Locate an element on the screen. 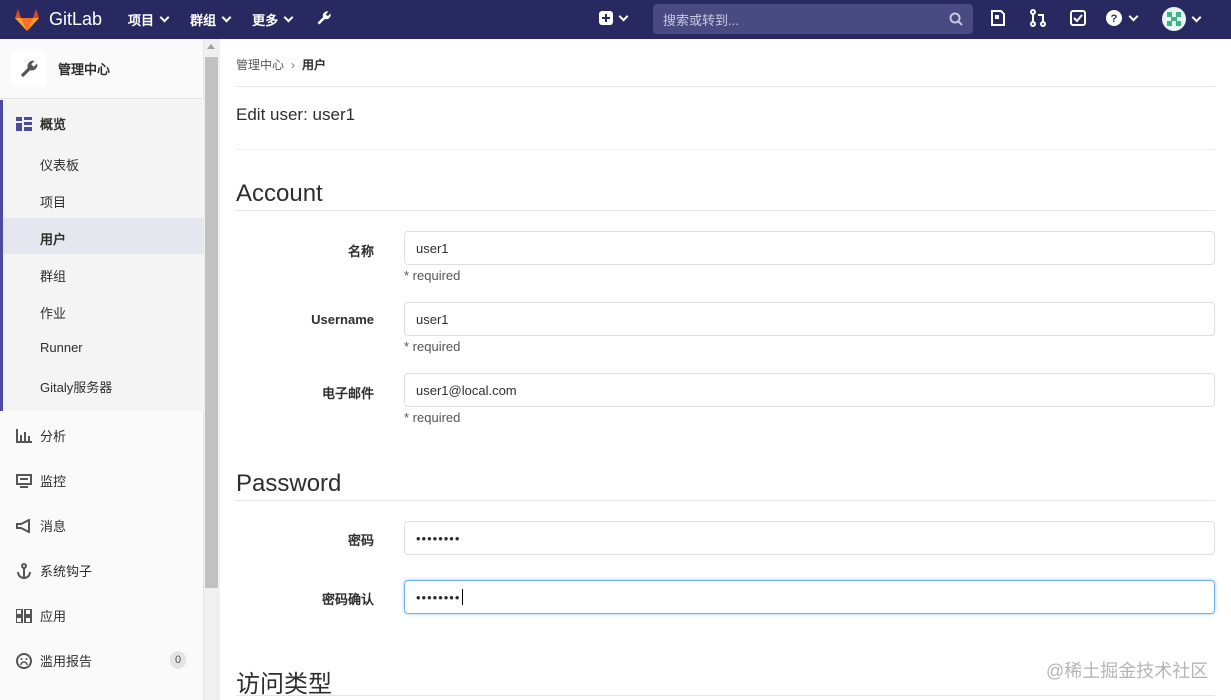  sidebar-item-abuse-reports: 滥用报告 is located at coordinates (54, 660).